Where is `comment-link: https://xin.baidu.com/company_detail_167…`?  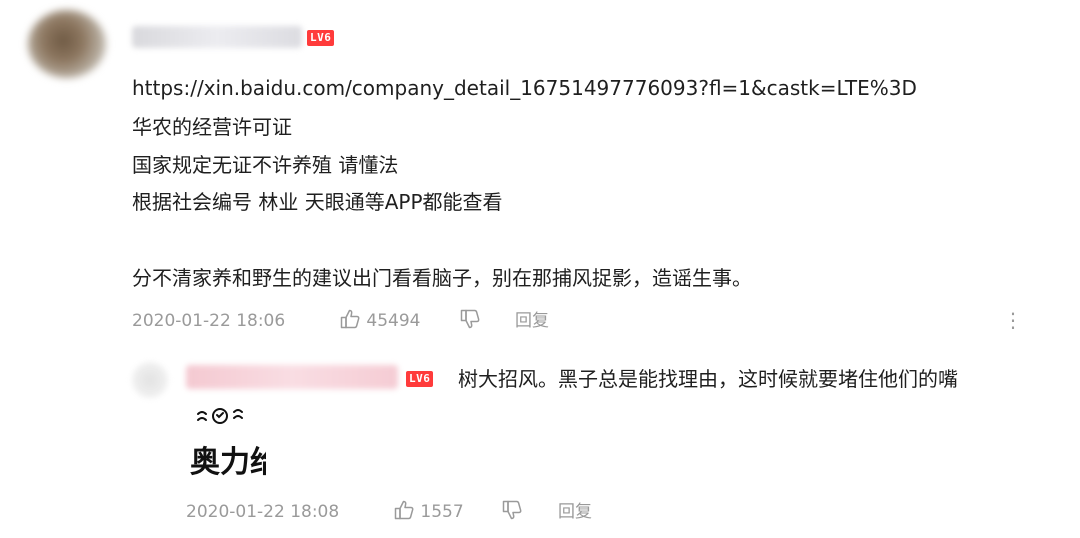
comment-link: https://xin.baidu.com/company_detail_167… is located at coordinates (524, 88).